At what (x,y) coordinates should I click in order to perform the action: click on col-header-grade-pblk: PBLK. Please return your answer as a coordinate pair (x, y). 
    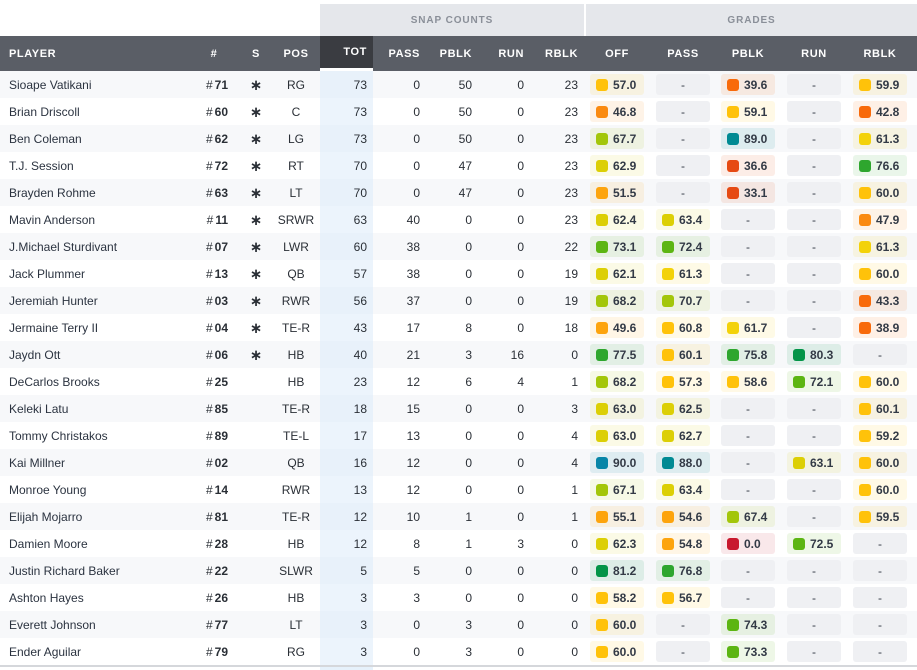
    Looking at the image, I should click on (748, 53).